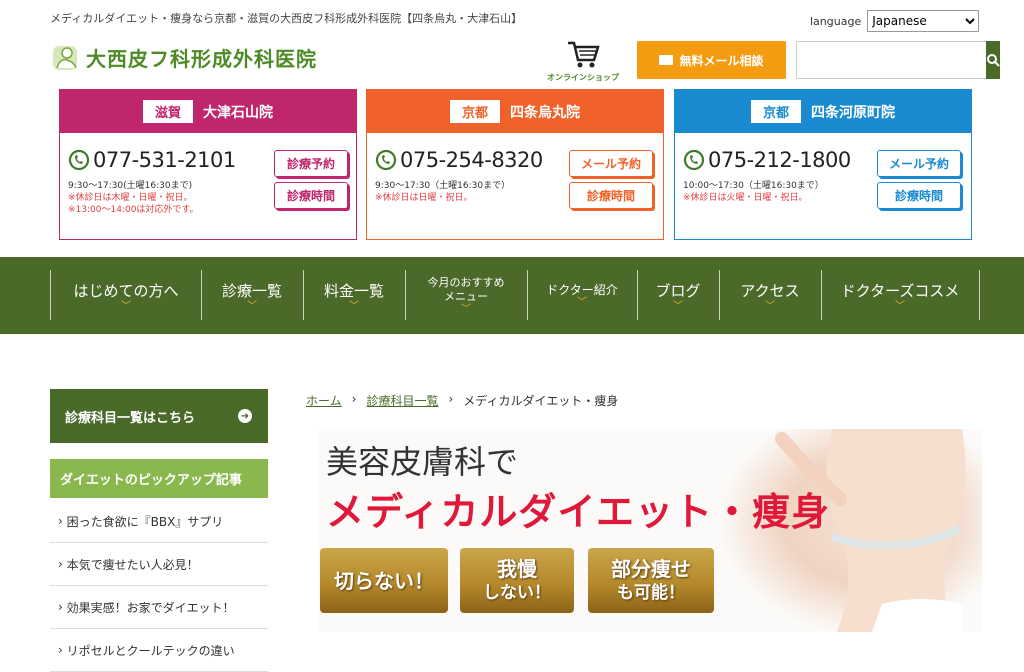  I want to click on hero-title-line2: メディカルダイエット・痩身, so click(578, 511).